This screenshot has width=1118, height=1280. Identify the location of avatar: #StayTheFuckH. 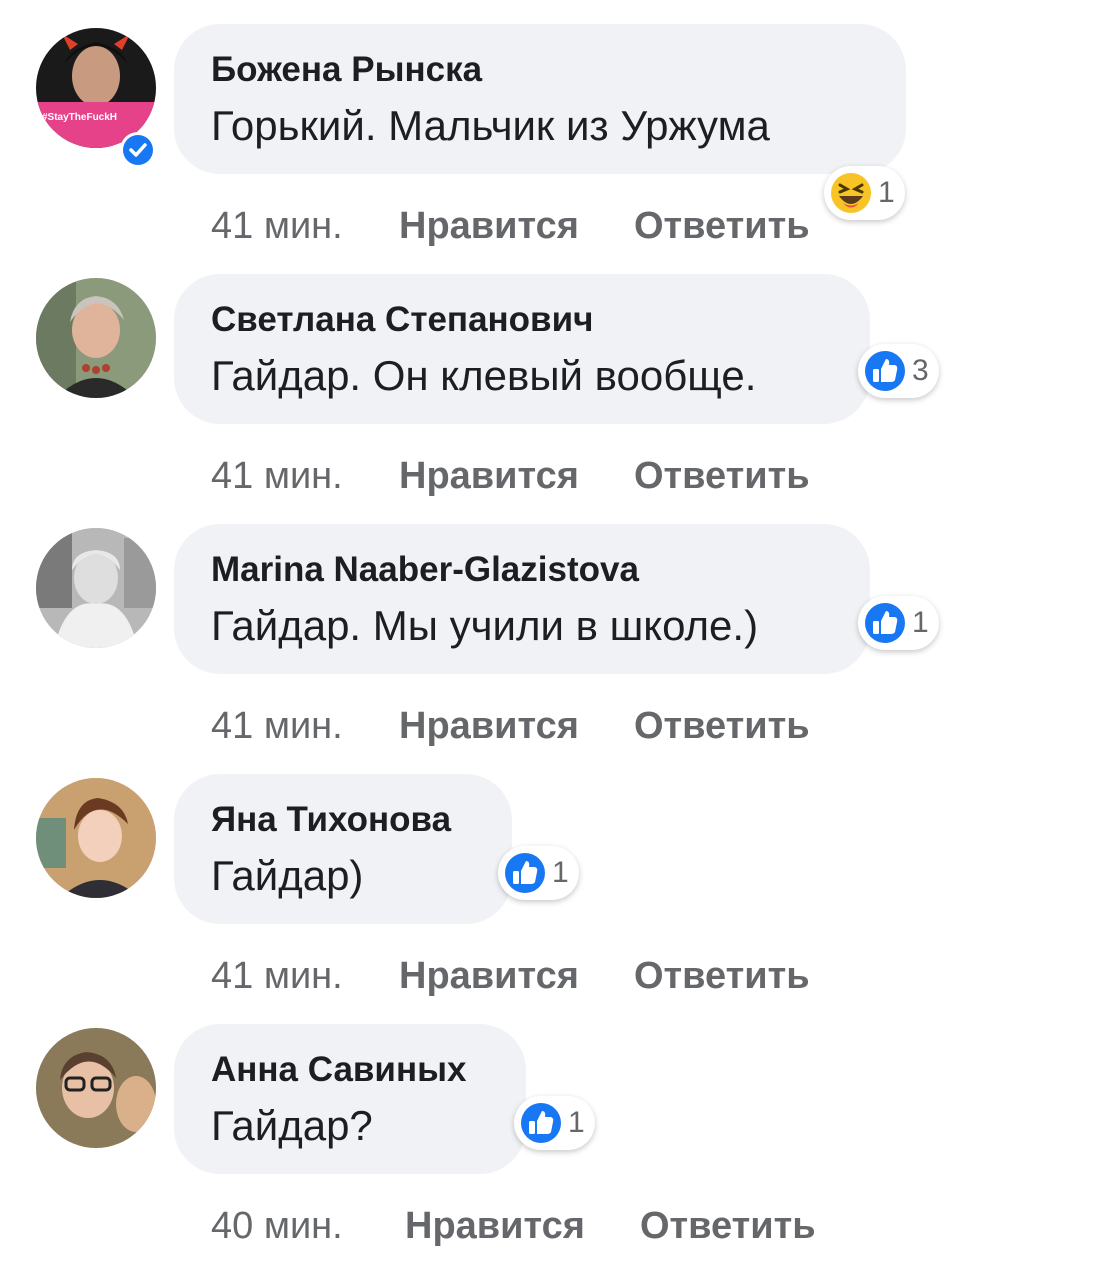
(96, 88).